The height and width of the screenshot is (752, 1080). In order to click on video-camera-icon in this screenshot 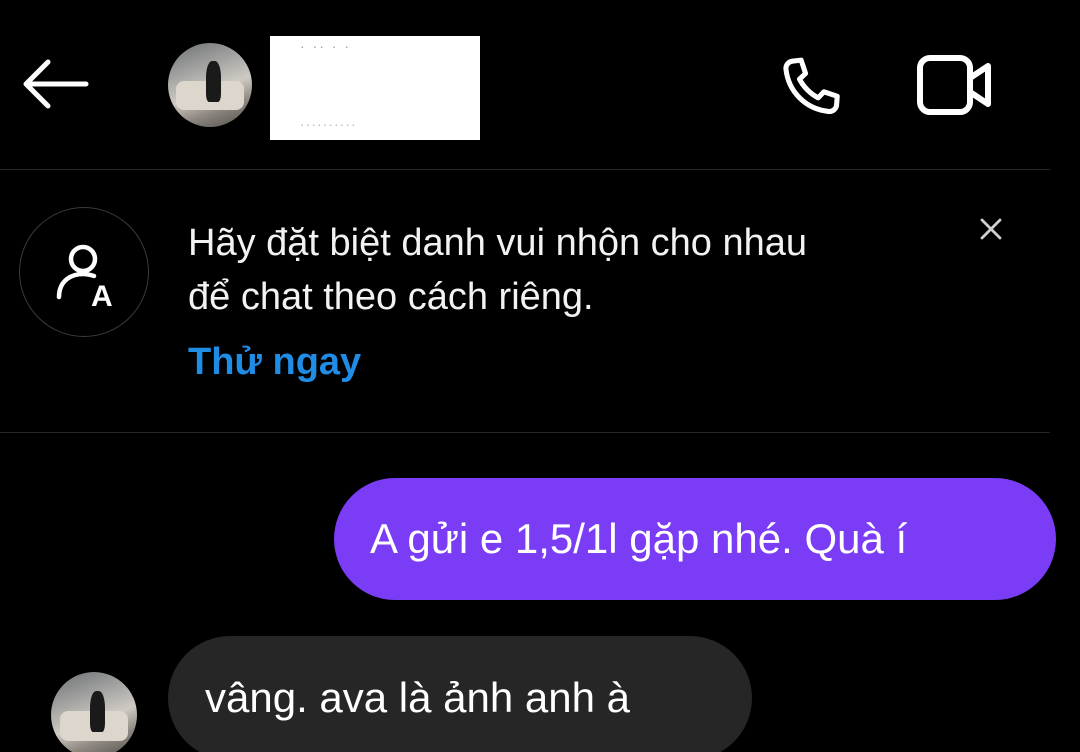, I will do `click(954, 85)`.